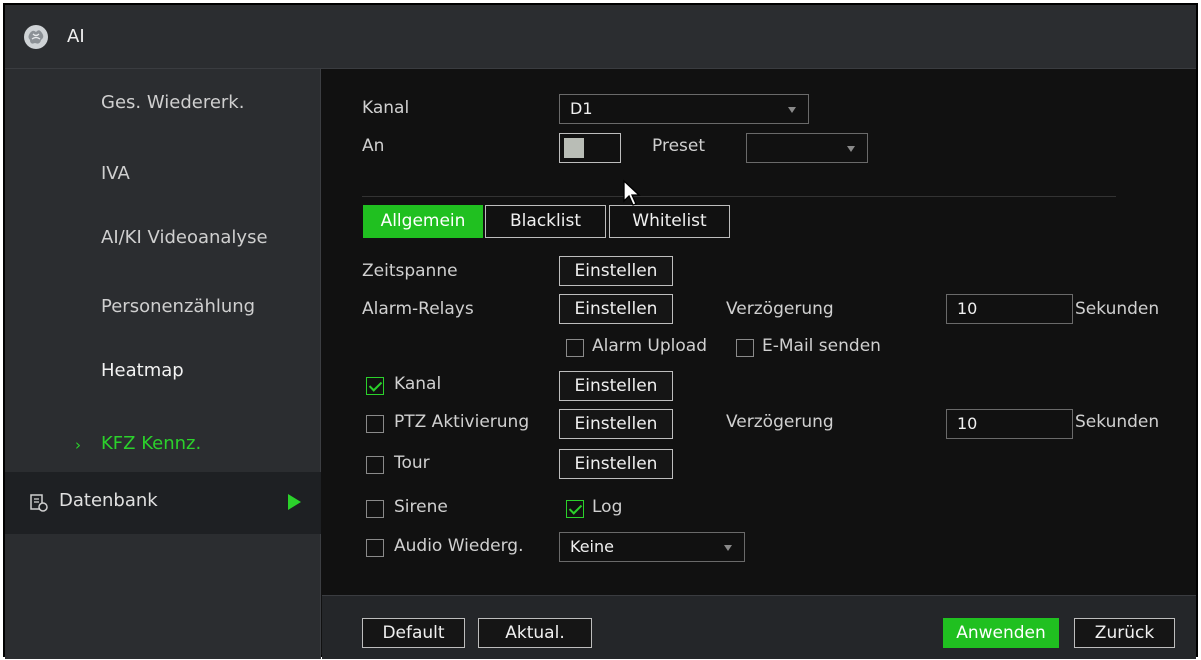  I want to click on audio-select-value: Keine, so click(592, 546).